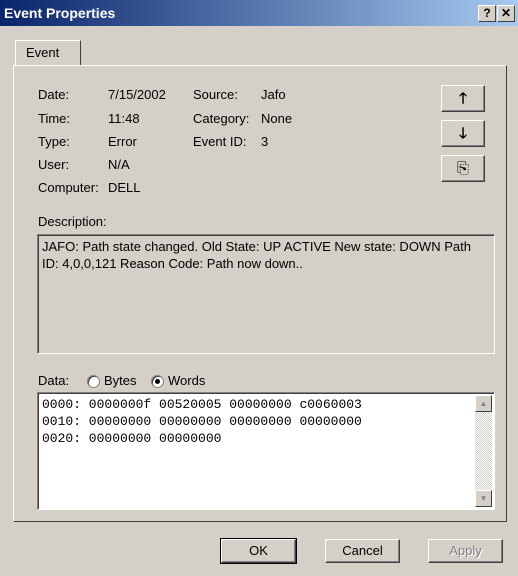 The image size is (518, 576). I want to click on scroll-down-button: ▼, so click(483, 498).